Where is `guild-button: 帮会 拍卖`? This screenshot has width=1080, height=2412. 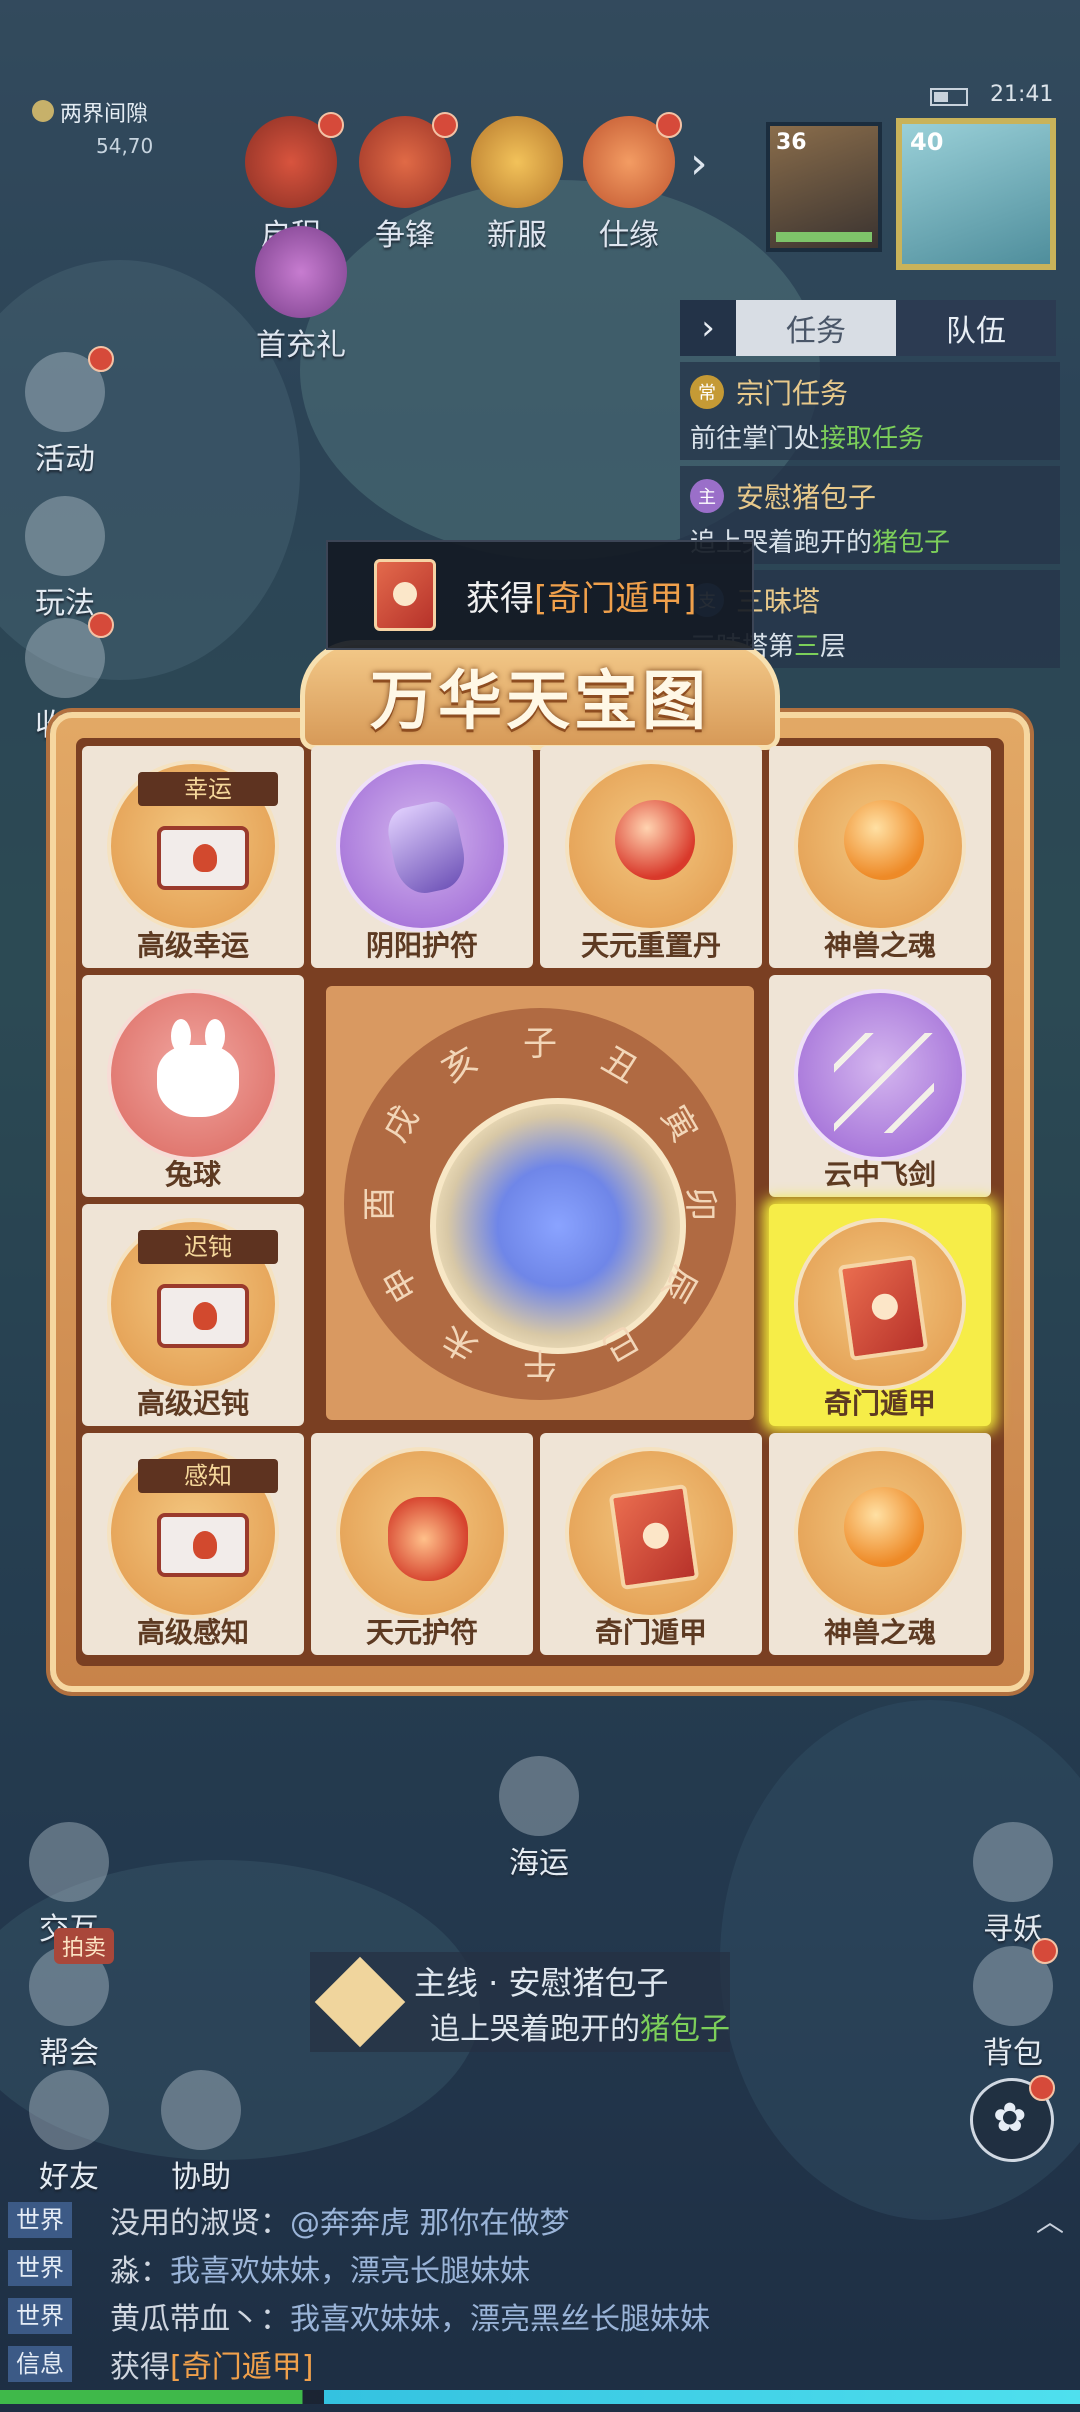
guild-button: 帮会 拍卖 is located at coordinates (69, 2000).